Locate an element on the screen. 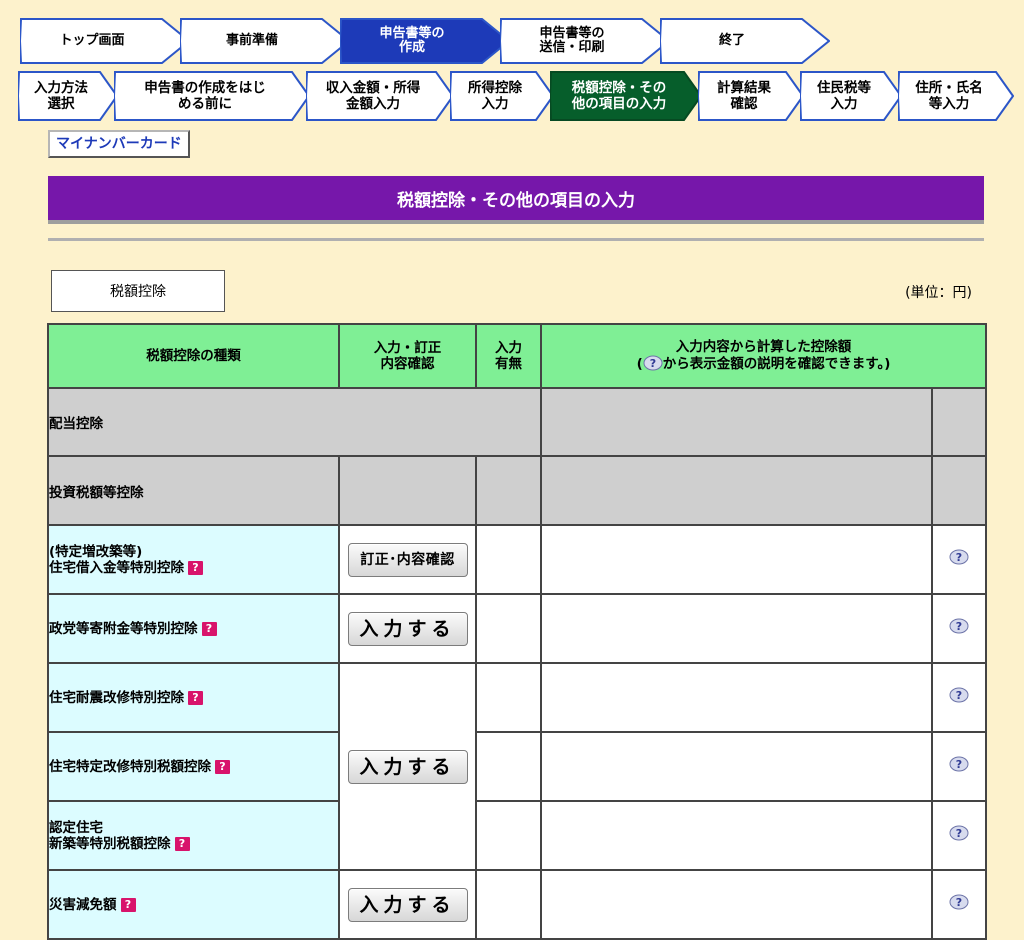  row-certified-housing: 認定住宅 新築等特別税額控除? is located at coordinates (193, 835).